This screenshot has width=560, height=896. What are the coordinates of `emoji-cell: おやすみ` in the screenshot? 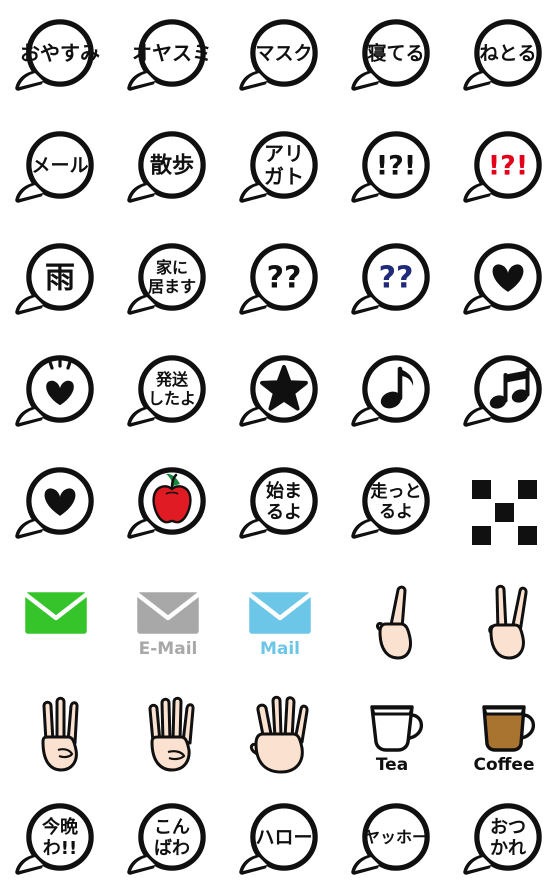 It's located at (56, 56).